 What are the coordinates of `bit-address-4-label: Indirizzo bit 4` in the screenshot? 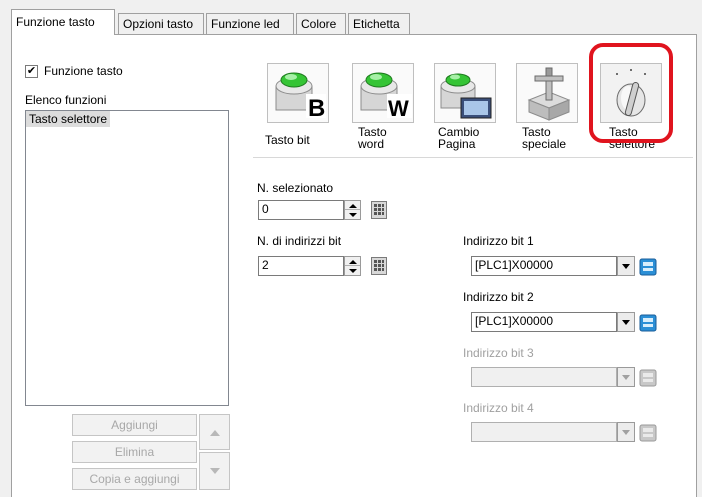 It's located at (498, 408).